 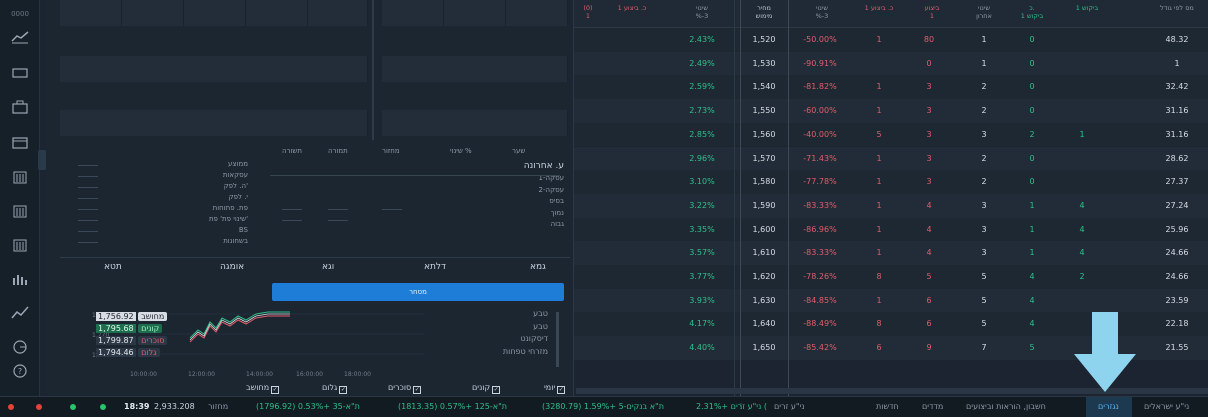 I want to click on cell-val: 32.42, so click(x=1177, y=87).